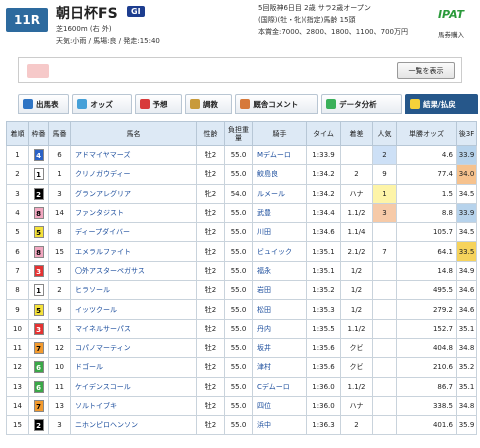 The image size is (480, 448). I want to click on tab-result: 結果/払戻, so click(441, 104).